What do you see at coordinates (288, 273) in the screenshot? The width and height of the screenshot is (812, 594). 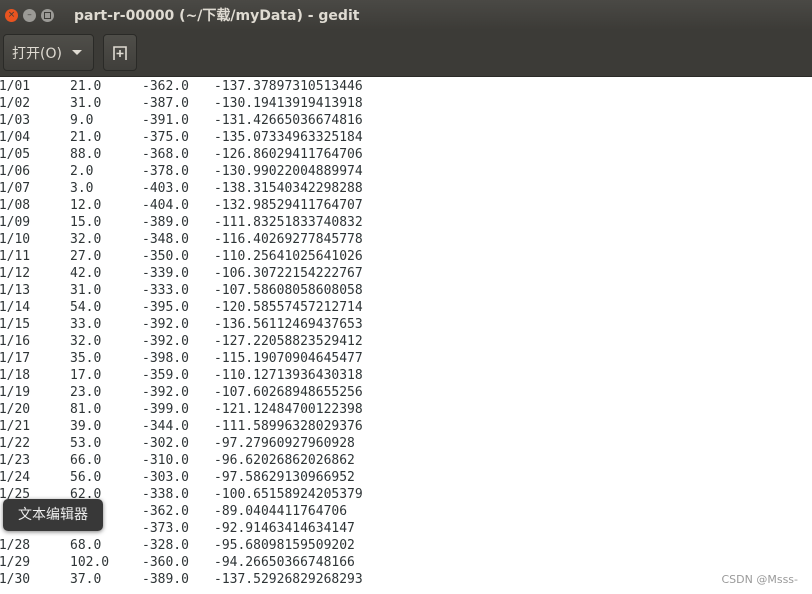 I see `text-field: -106.30722154222767` at bounding box center [288, 273].